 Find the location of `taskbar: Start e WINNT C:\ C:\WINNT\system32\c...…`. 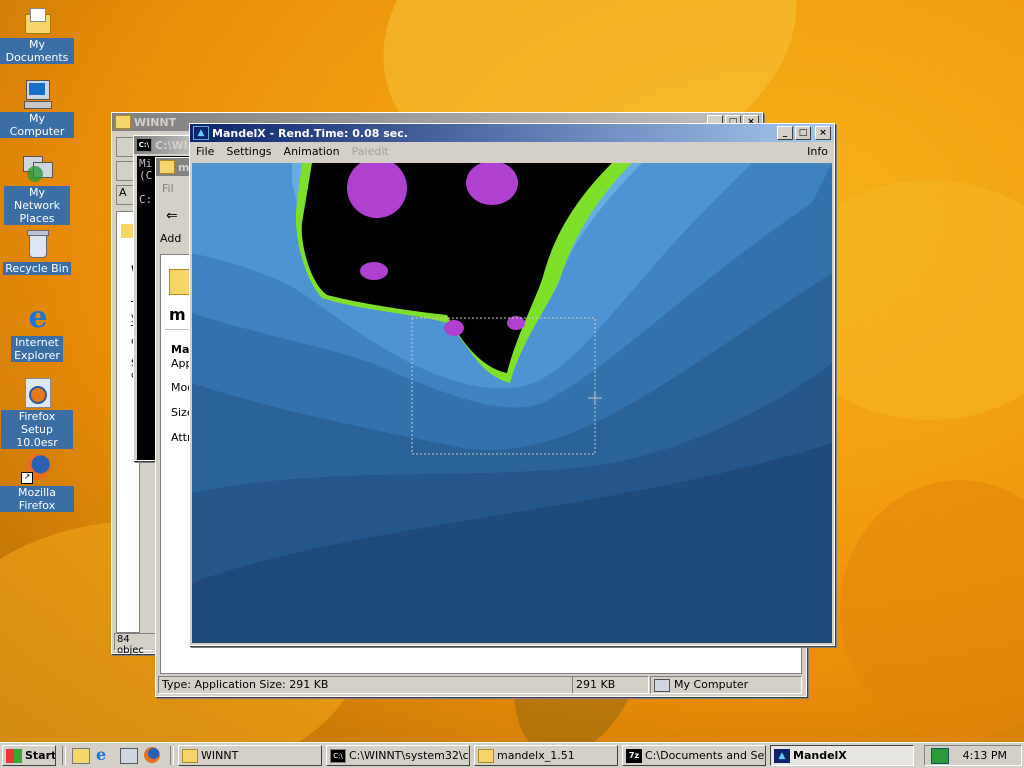

taskbar: Start e WINNT C:\ C:\WINNT\system32\c...… is located at coordinates (512, 755).